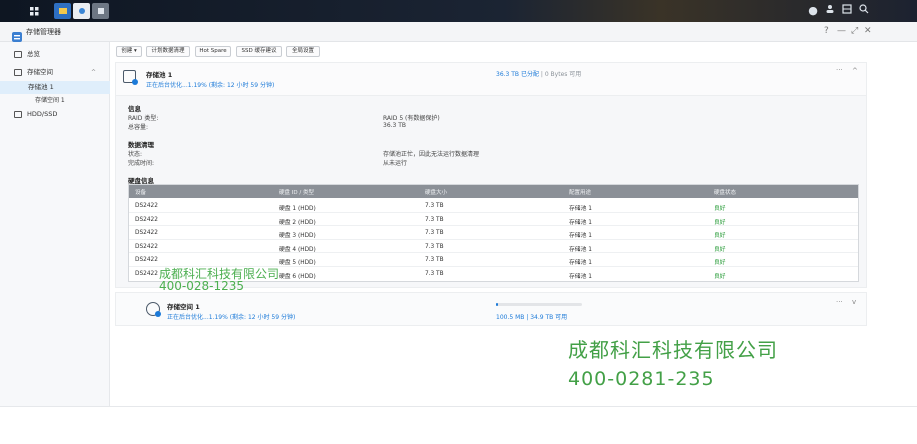  What do you see at coordinates (493, 233) in the screenshot?
I see `table-row: DS2422 硬盘 3 (HDD) 7.3 TB 存储池 1 良好` at bounding box center [493, 233].